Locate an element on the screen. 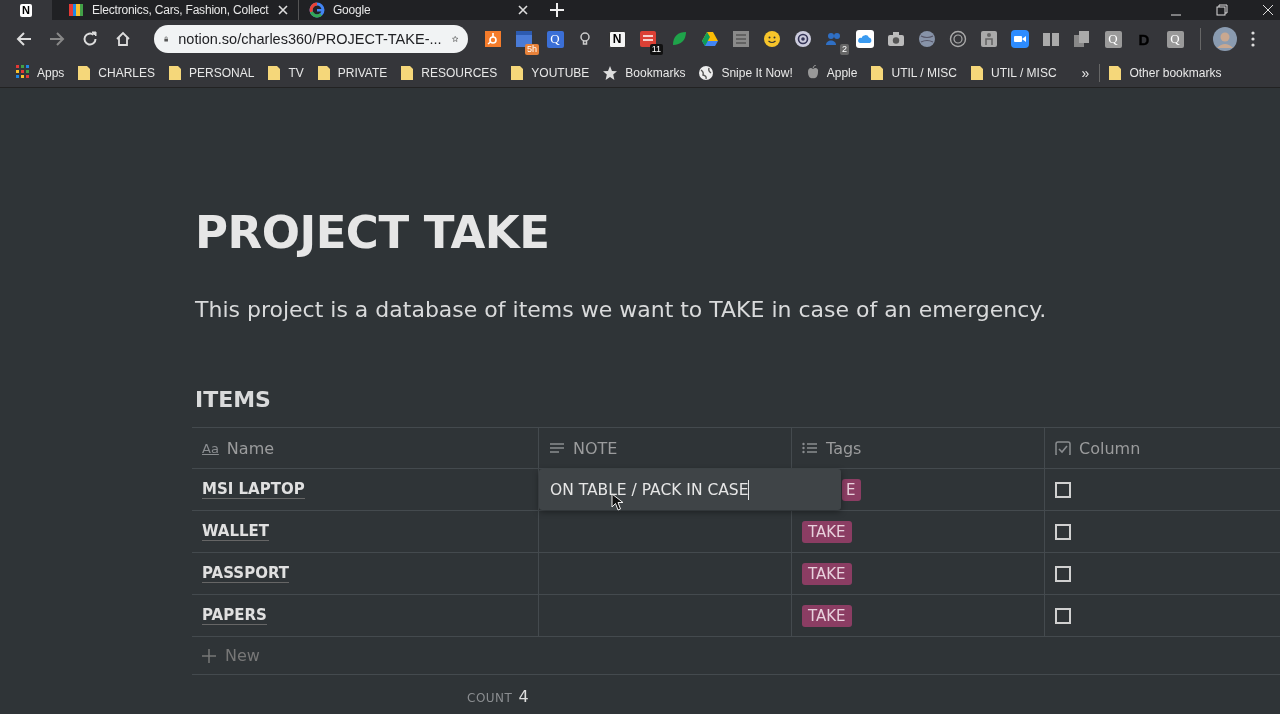  database-title: ITEMS is located at coordinates (233, 400).